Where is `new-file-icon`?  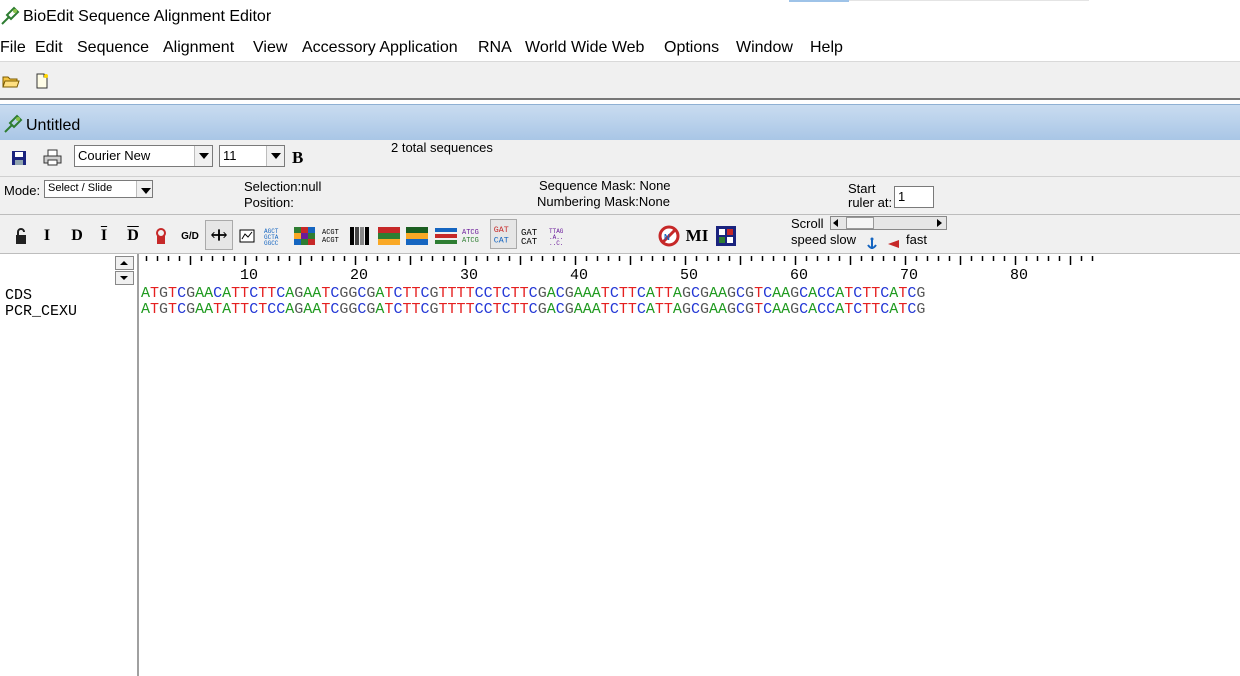
new-file-icon is located at coordinates (42, 81).